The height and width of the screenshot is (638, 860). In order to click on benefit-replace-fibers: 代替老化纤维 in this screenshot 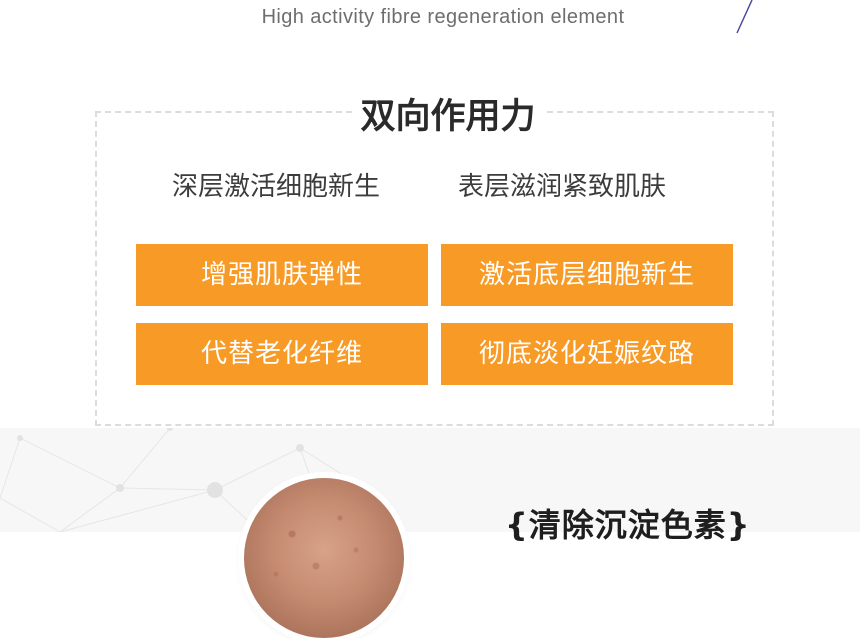, I will do `click(282, 354)`.